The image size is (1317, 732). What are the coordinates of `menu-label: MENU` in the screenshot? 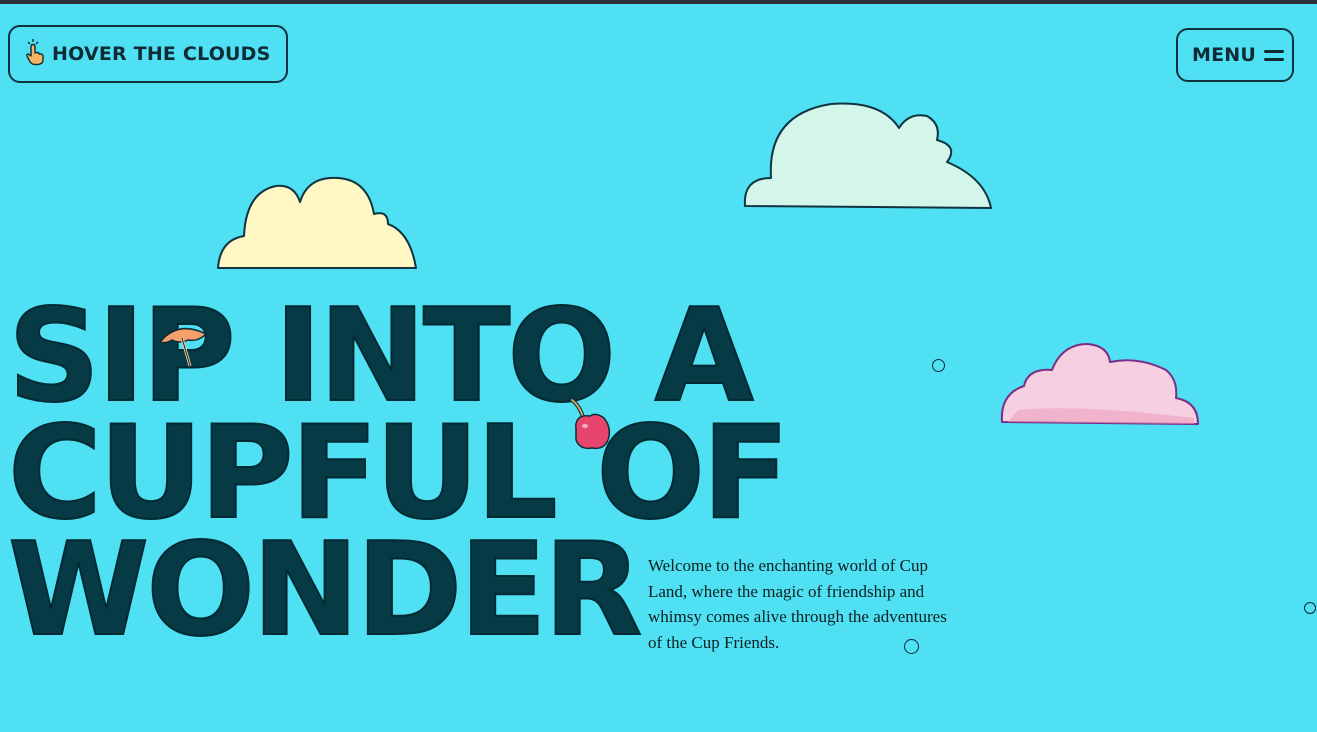 It's located at (1224, 55).